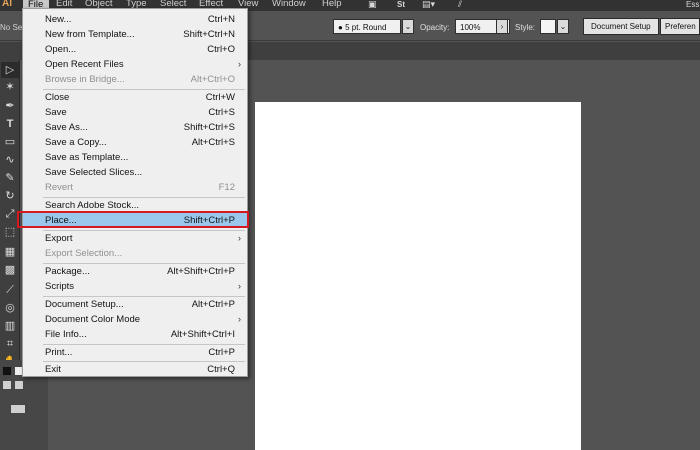 The image size is (700, 450). Describe the element at coordinates (11, 27) in the screenshot. I see `selection-status: No Se` at that location.